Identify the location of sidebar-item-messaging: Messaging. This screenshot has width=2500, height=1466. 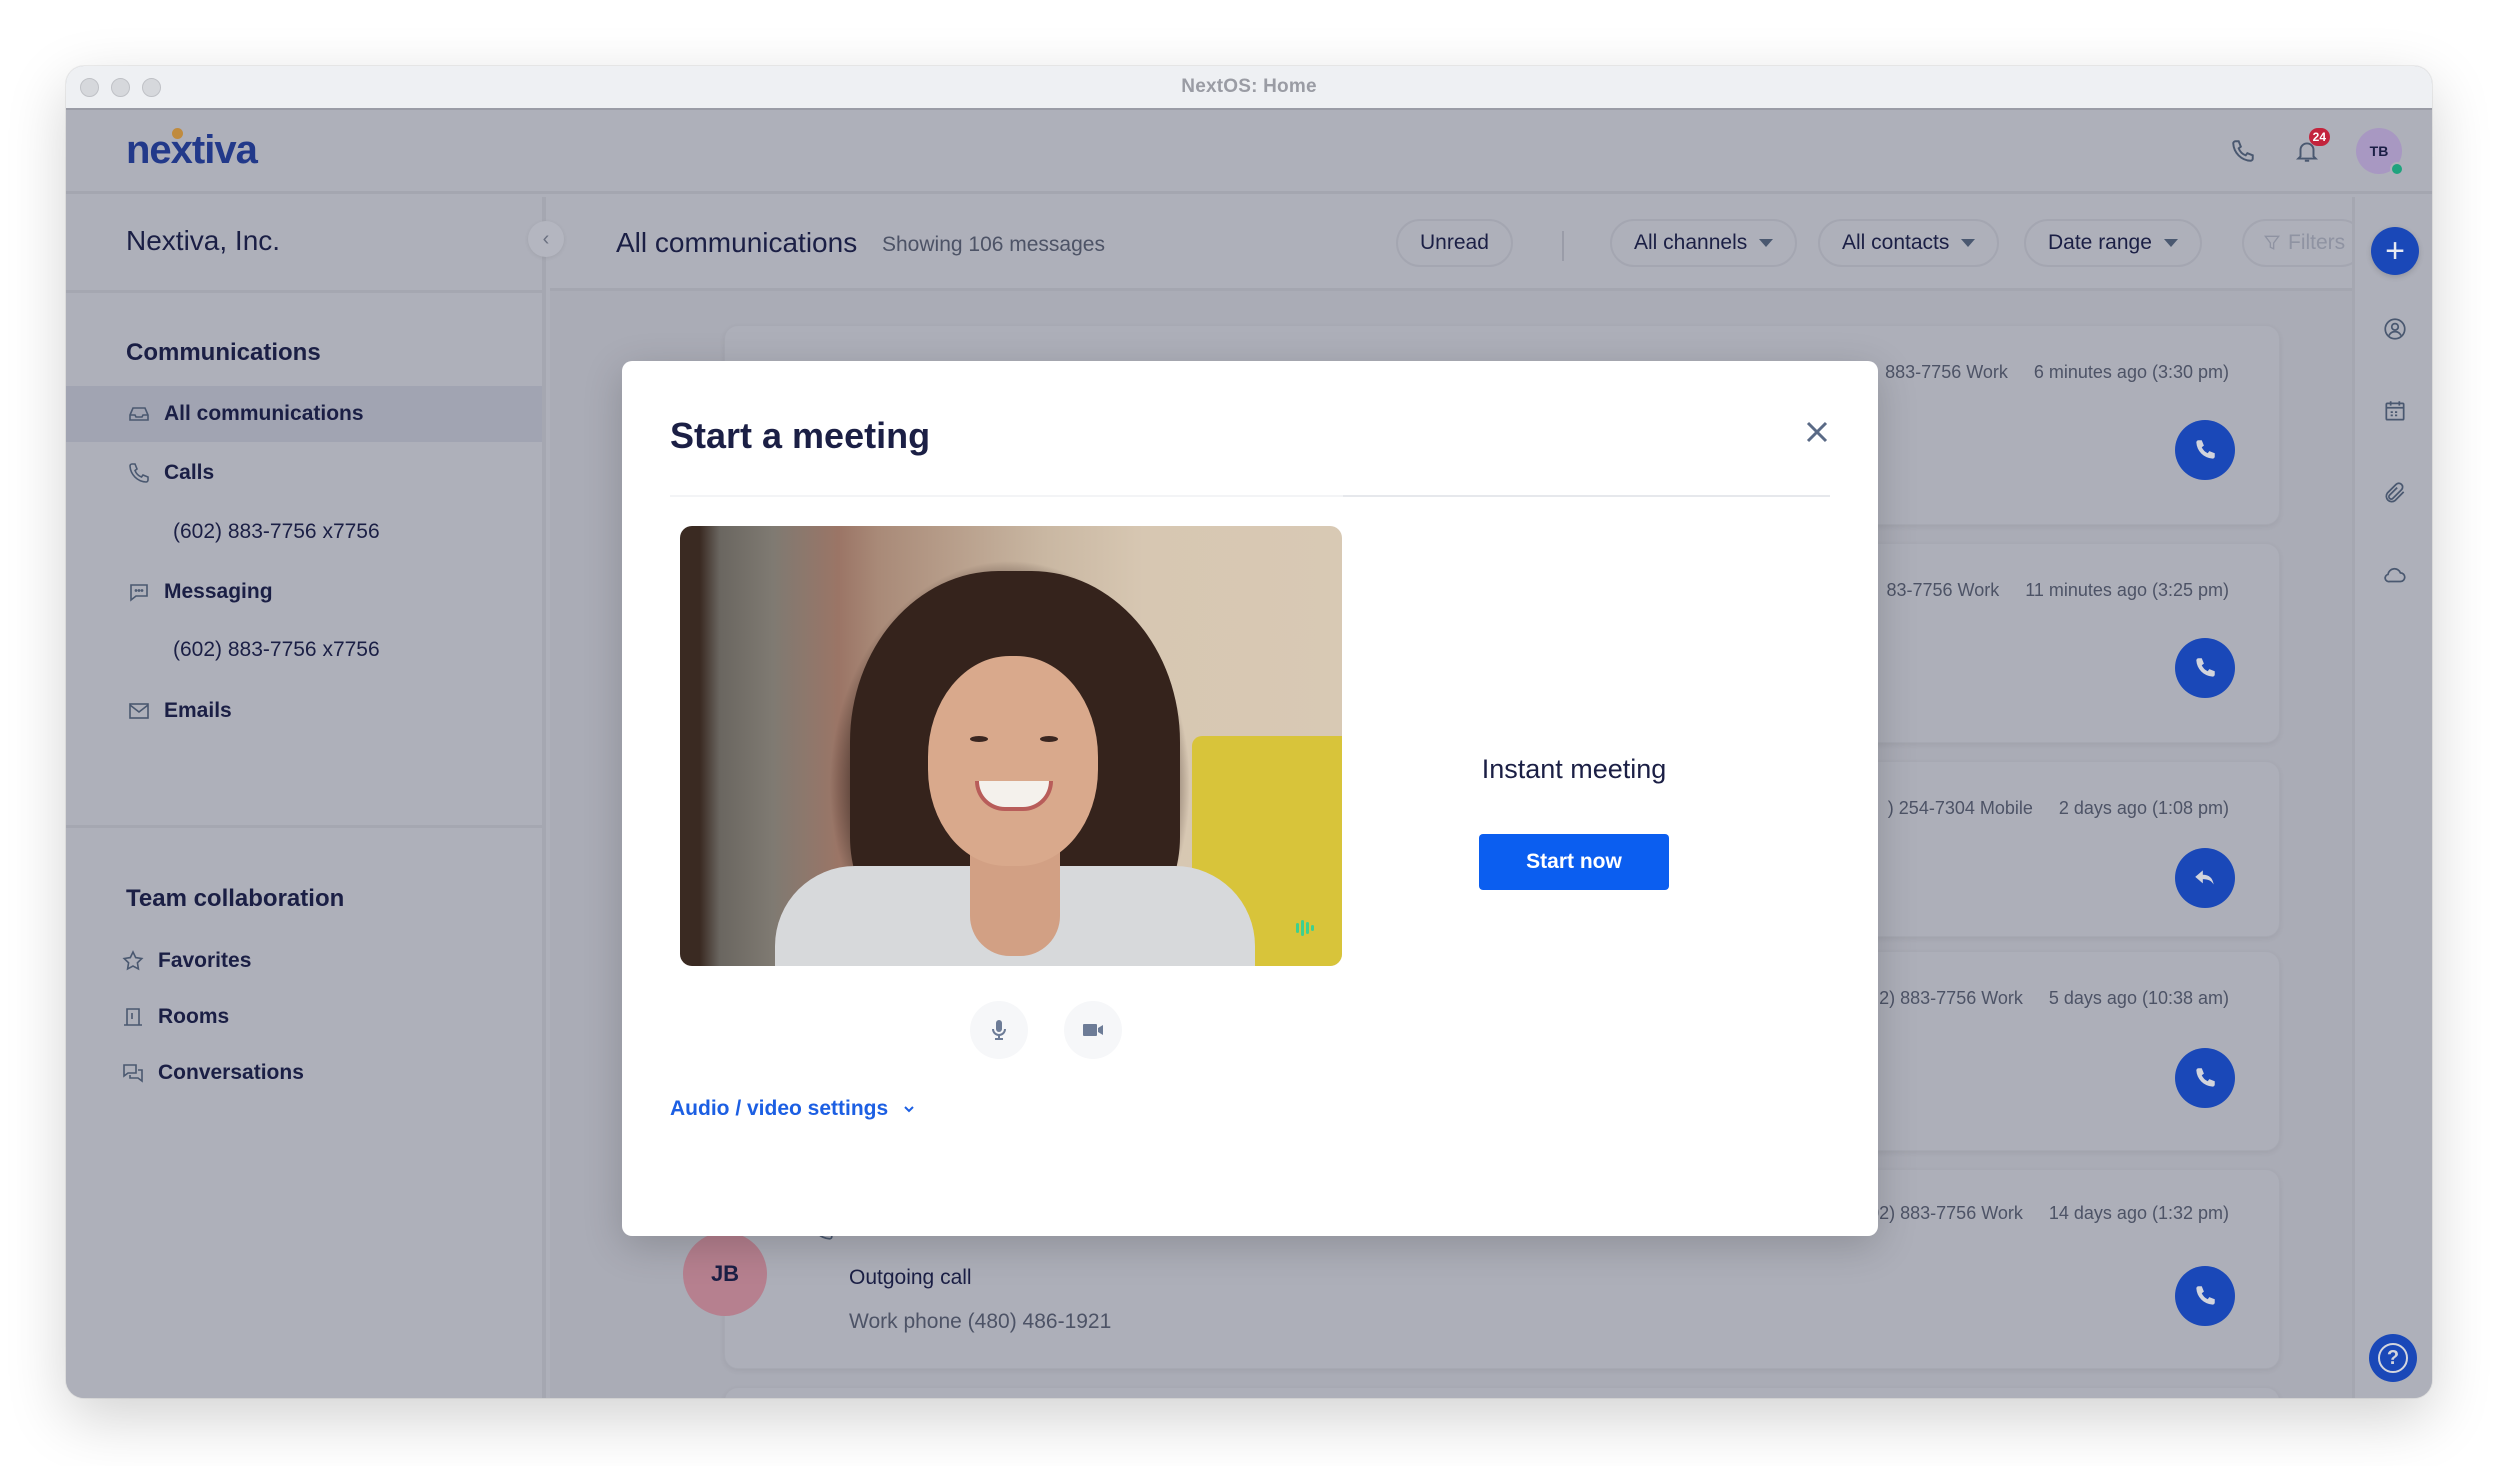
(304, 592).